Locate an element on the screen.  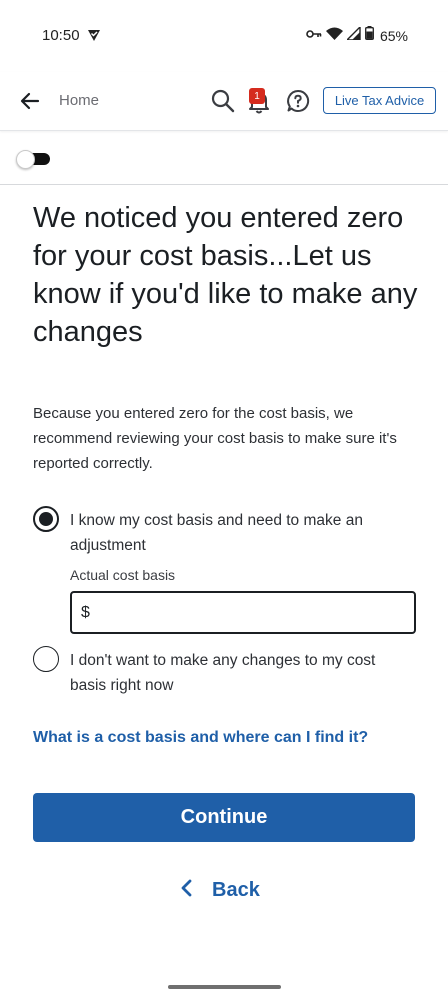
status-bar: 10:50 65% is located at coordinates (224, 35).